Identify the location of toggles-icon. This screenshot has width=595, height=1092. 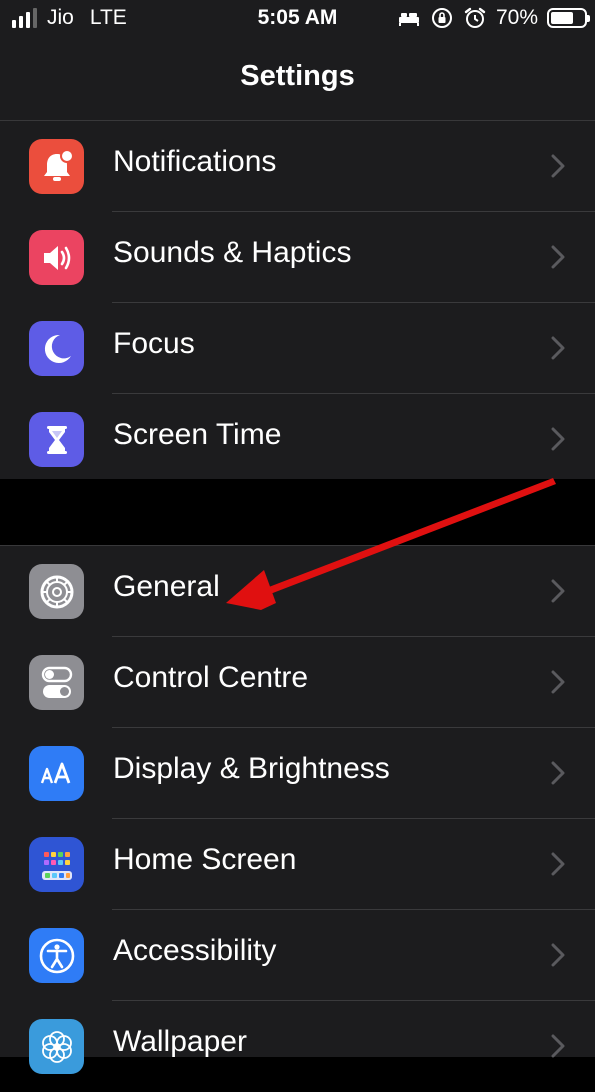
(56, 682).